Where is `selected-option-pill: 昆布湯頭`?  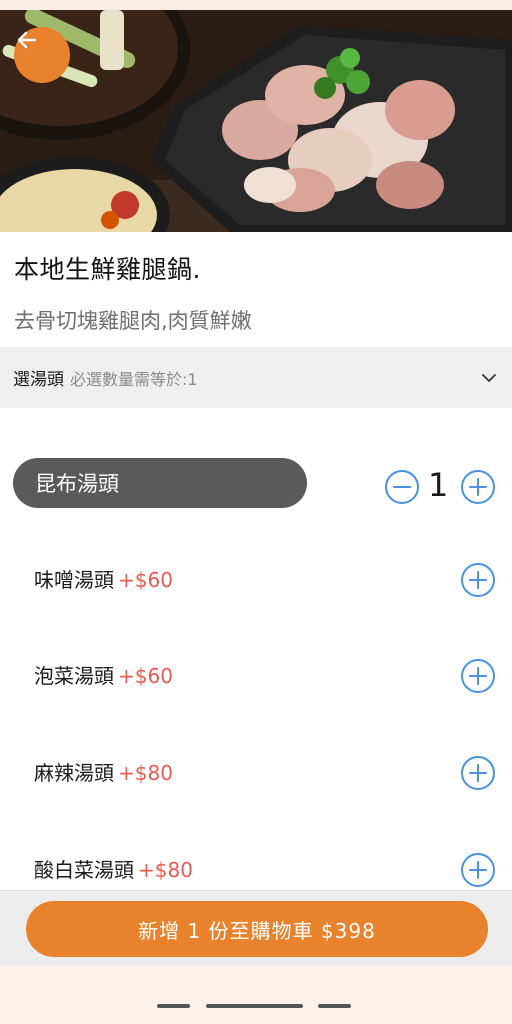
selected-option-pill: 昆布湯頭 is located at coordinates (160, 483).